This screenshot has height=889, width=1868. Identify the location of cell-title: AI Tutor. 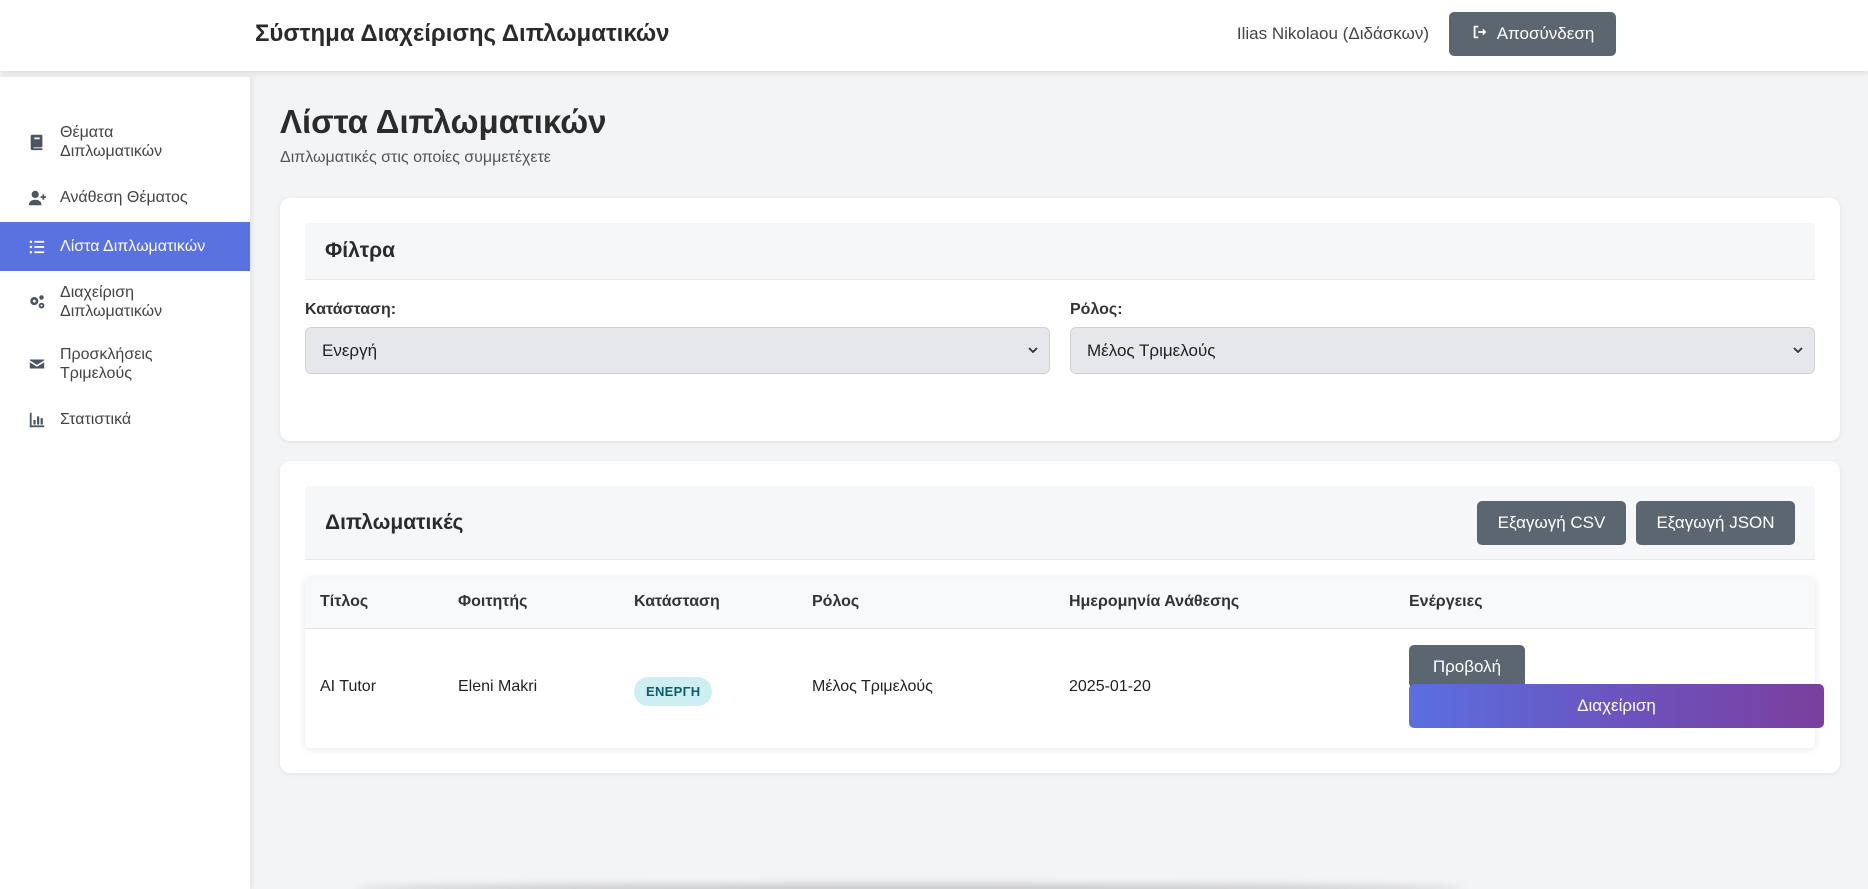
(348, 686).